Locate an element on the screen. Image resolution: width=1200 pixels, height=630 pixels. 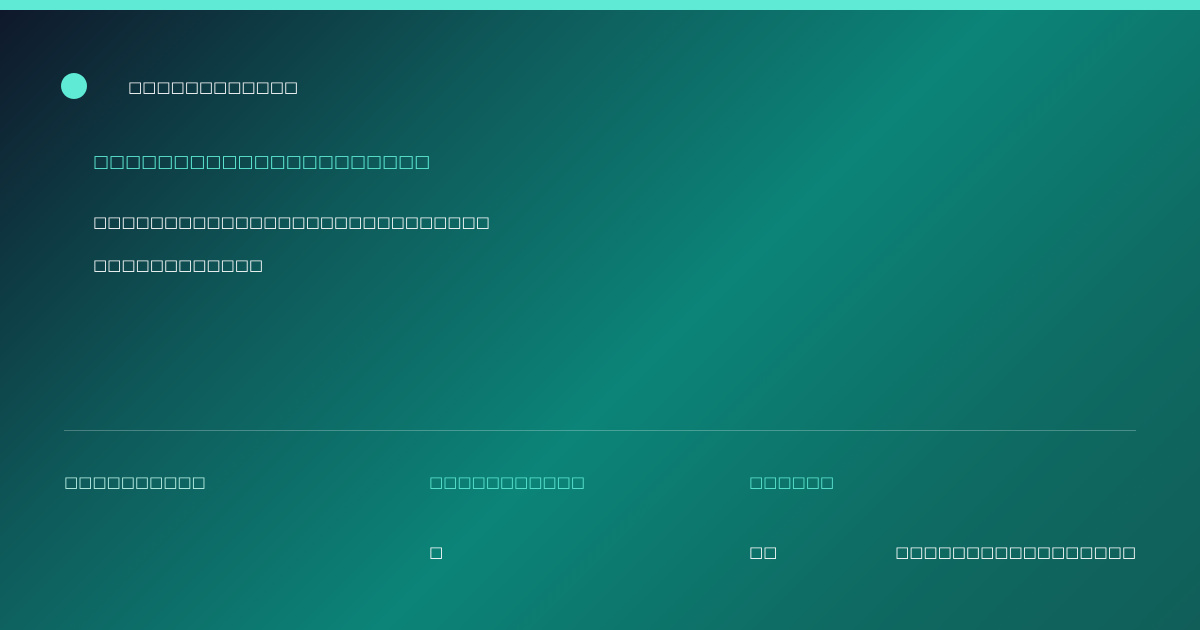
footer-divider is located at coordinates (600, 430).